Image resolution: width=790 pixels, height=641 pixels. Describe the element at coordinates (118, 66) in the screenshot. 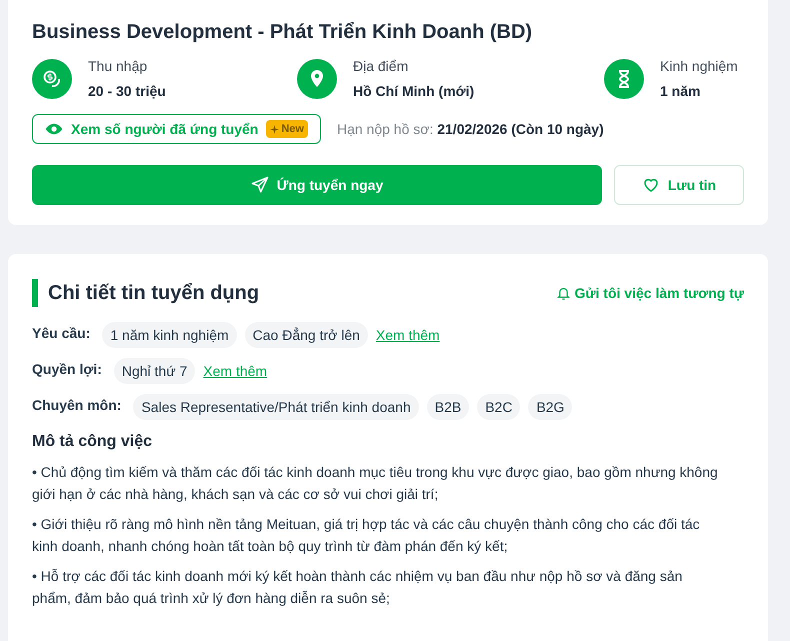

I see `info-label: Thu nhập` at that location.